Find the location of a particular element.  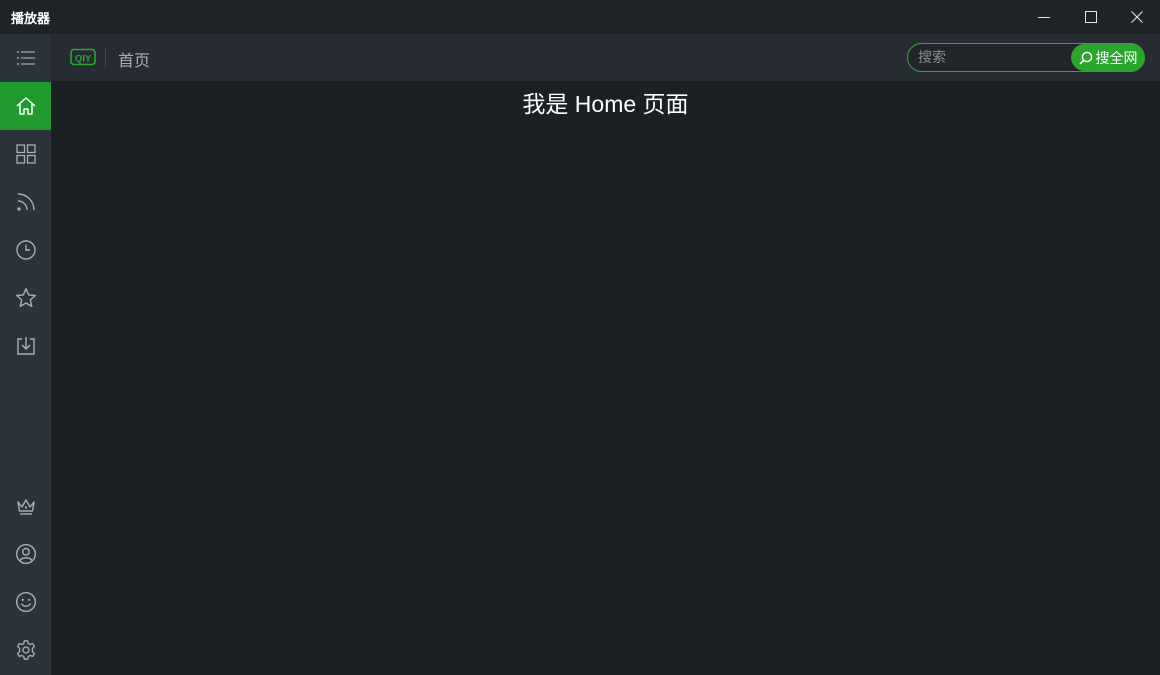

sidebar-item-vip is located at coordinates (25, 506).